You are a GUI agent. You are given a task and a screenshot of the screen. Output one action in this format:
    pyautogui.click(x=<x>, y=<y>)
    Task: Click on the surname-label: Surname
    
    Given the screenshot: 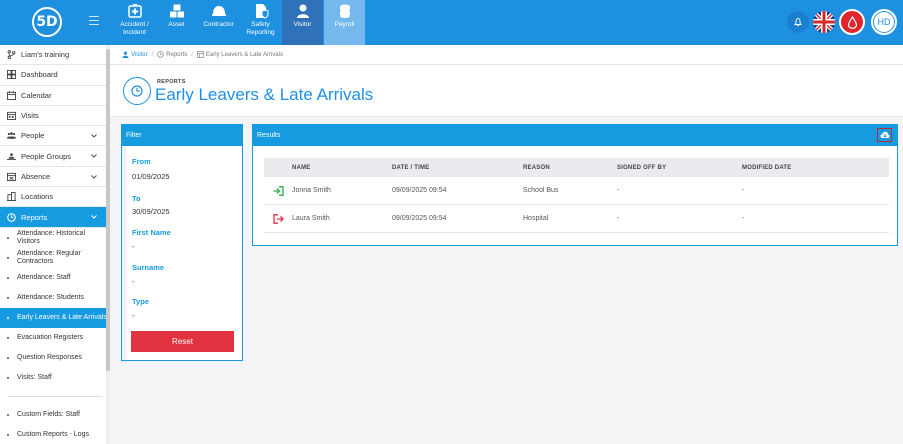 What is the action you would take?
    pyautogui.click(x=148, y=267)
    